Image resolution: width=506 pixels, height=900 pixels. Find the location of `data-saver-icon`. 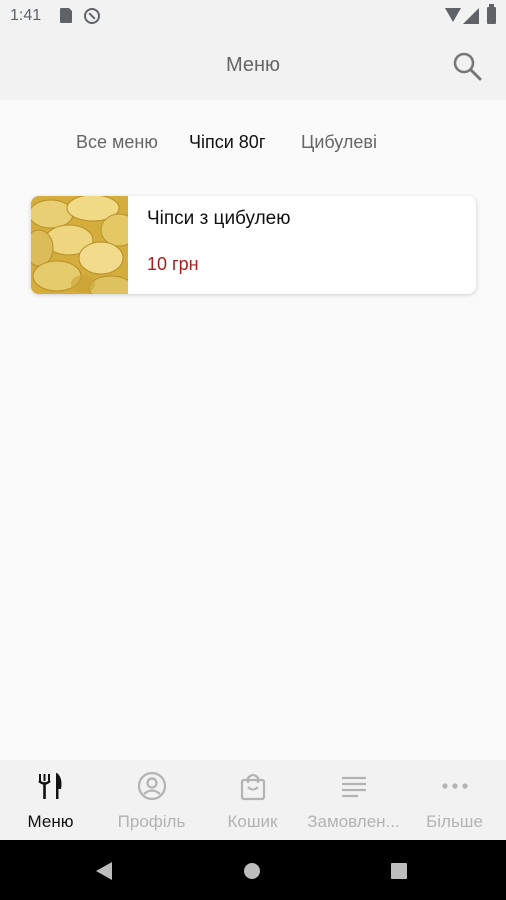

data-saver-icon is located at coordinates (92, 16).